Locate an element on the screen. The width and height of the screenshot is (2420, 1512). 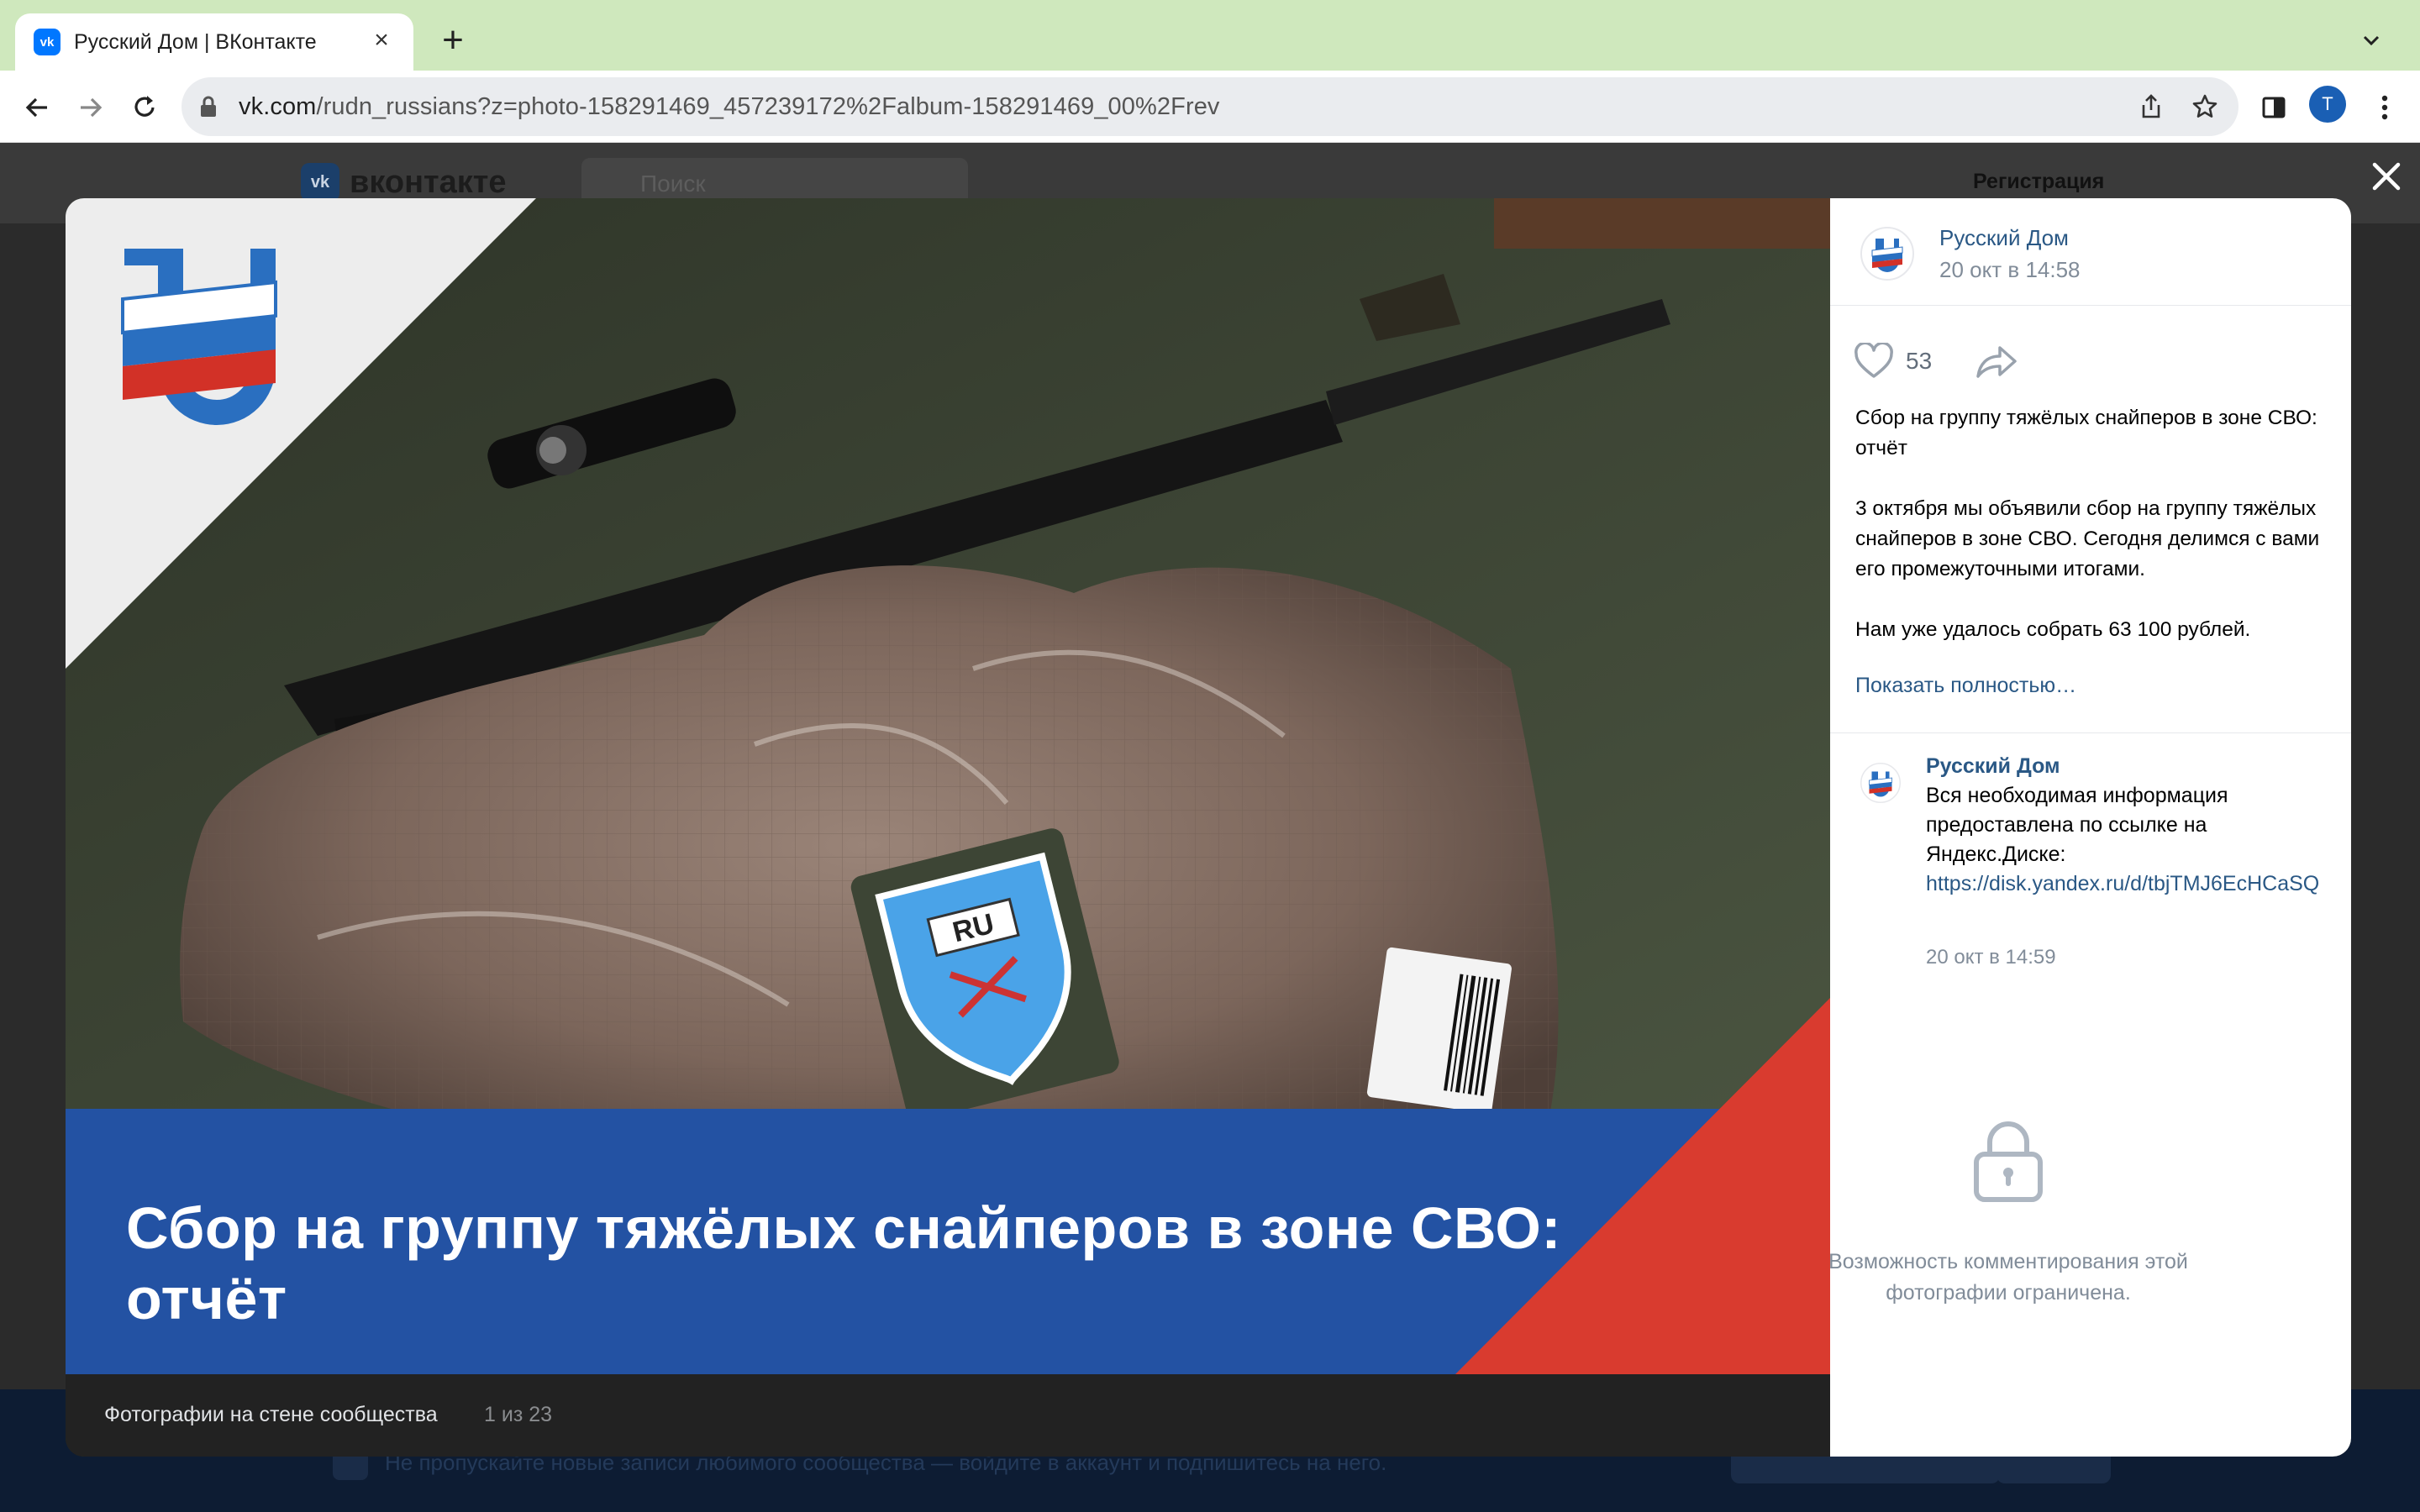
headline-line-2: отчёт is located at coordinates (206, 1298).